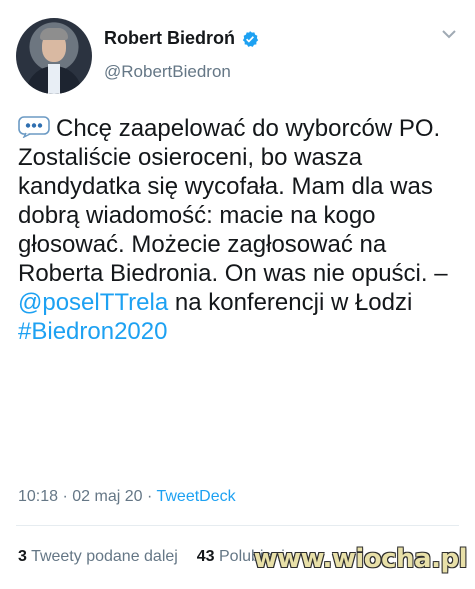 The width and height of the screenshot is (475, 589). What do you see at coordinates (22, 556) in the screenshot?
I see `retweets-count: 3` at bounding box center [22, 556].